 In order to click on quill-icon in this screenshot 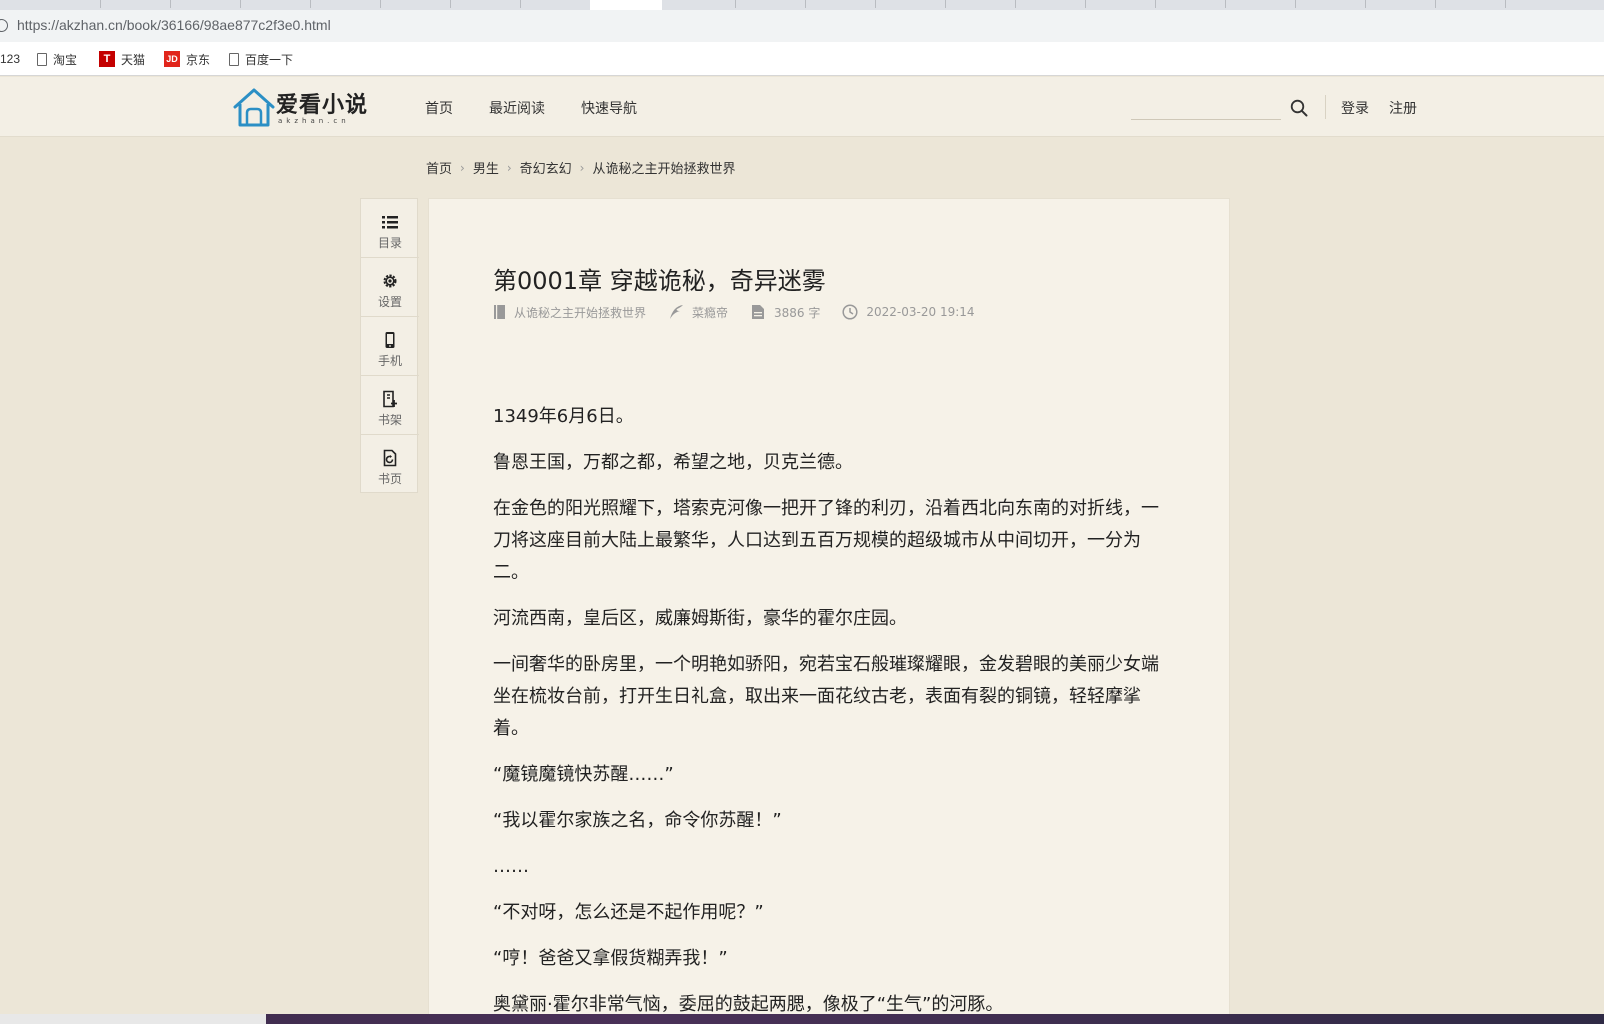, I will do `click(677, 312)`.